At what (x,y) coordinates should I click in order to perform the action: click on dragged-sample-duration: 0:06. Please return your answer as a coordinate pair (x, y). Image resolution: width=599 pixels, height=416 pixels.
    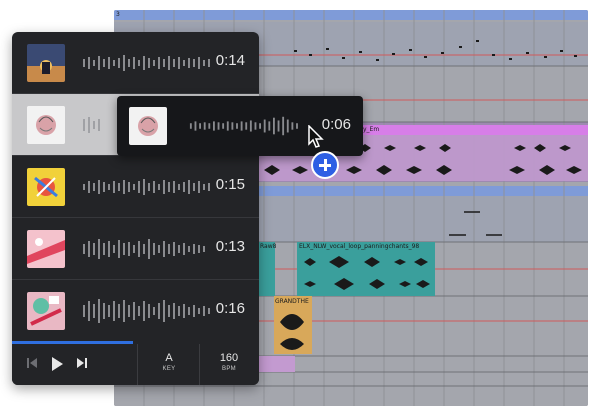
    Looking at the image, I should click on (336, 124).